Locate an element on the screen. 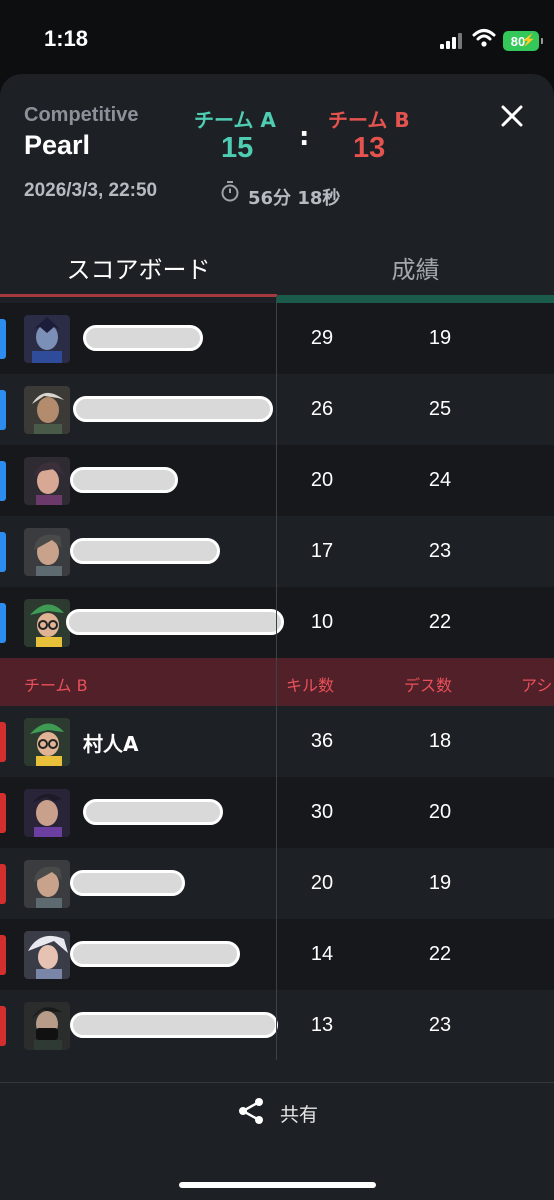 Image resolution: width=554 pixels, height=1200 pixels. table-row: 14 22 is located at coordinates (277, 954).